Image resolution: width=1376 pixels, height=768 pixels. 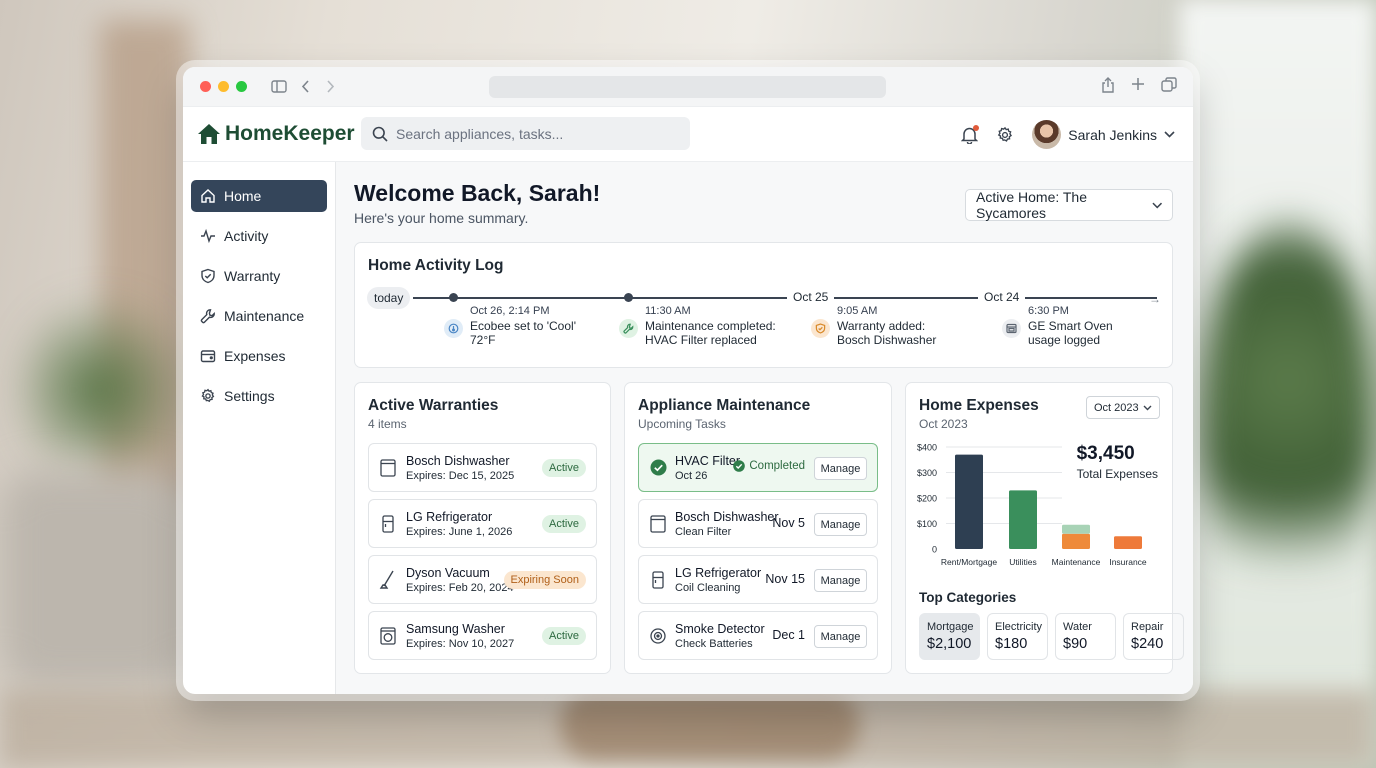 I want to click on sidebar-toggle-icon, so click(x=279, y=86).